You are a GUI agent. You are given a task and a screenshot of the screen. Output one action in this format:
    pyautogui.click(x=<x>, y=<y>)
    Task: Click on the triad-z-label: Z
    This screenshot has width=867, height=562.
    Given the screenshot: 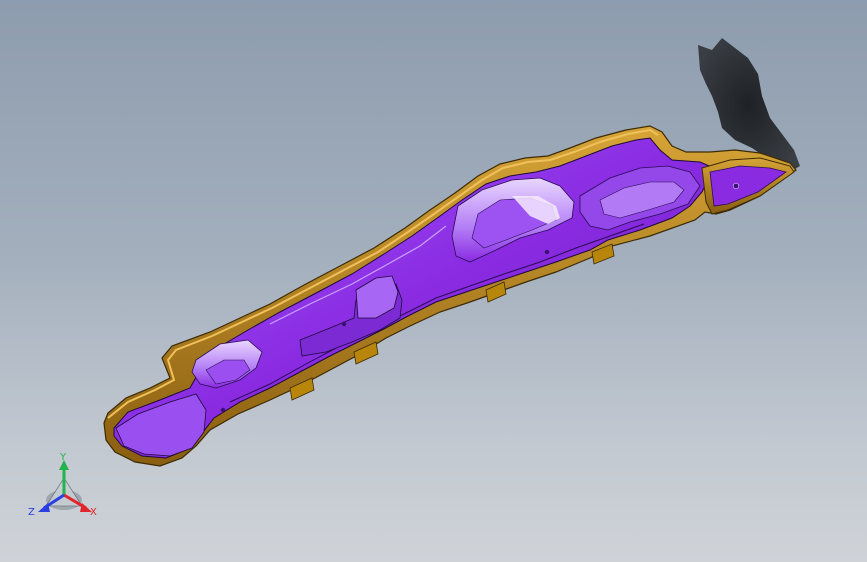 What is the action you would take?
    pyautogui.click(x=31, y=512)
    